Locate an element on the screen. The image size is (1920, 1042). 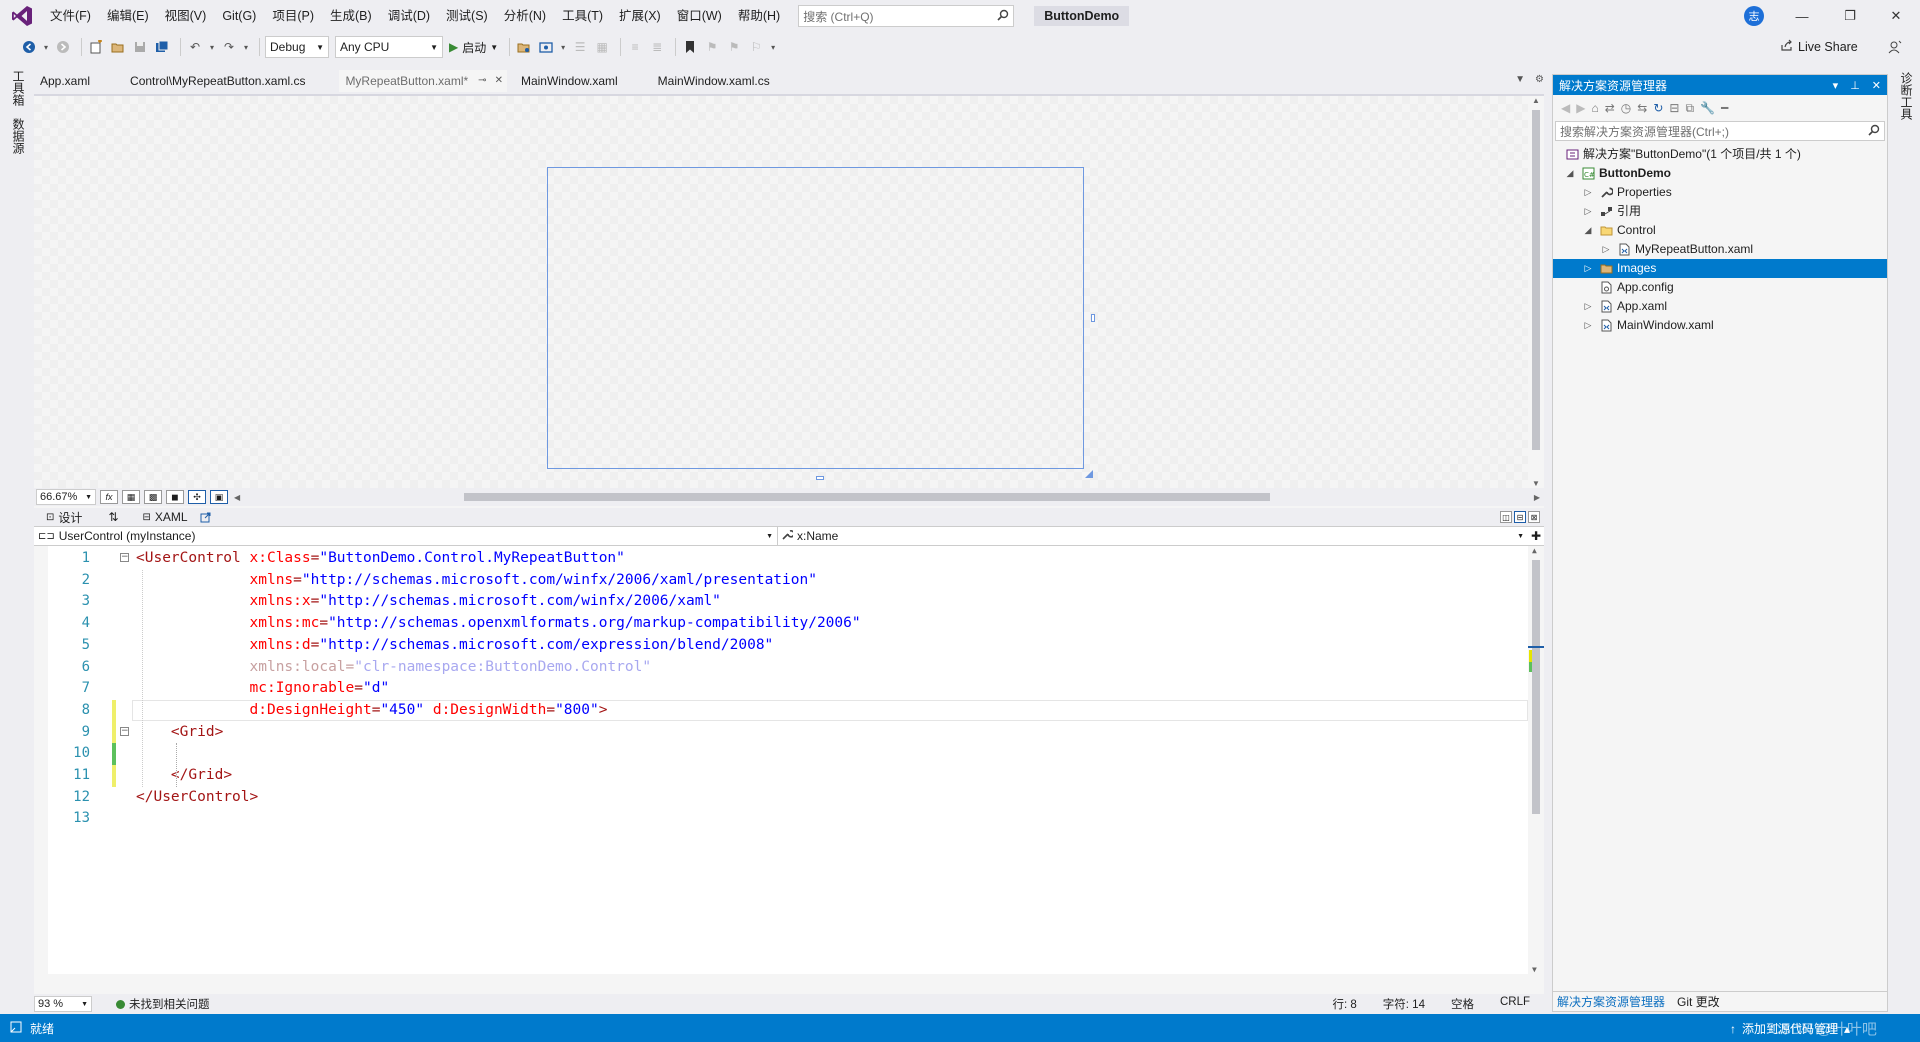
code-vertical-scrollbar: ▲ ▼ is located at coordinates (1536, 760).